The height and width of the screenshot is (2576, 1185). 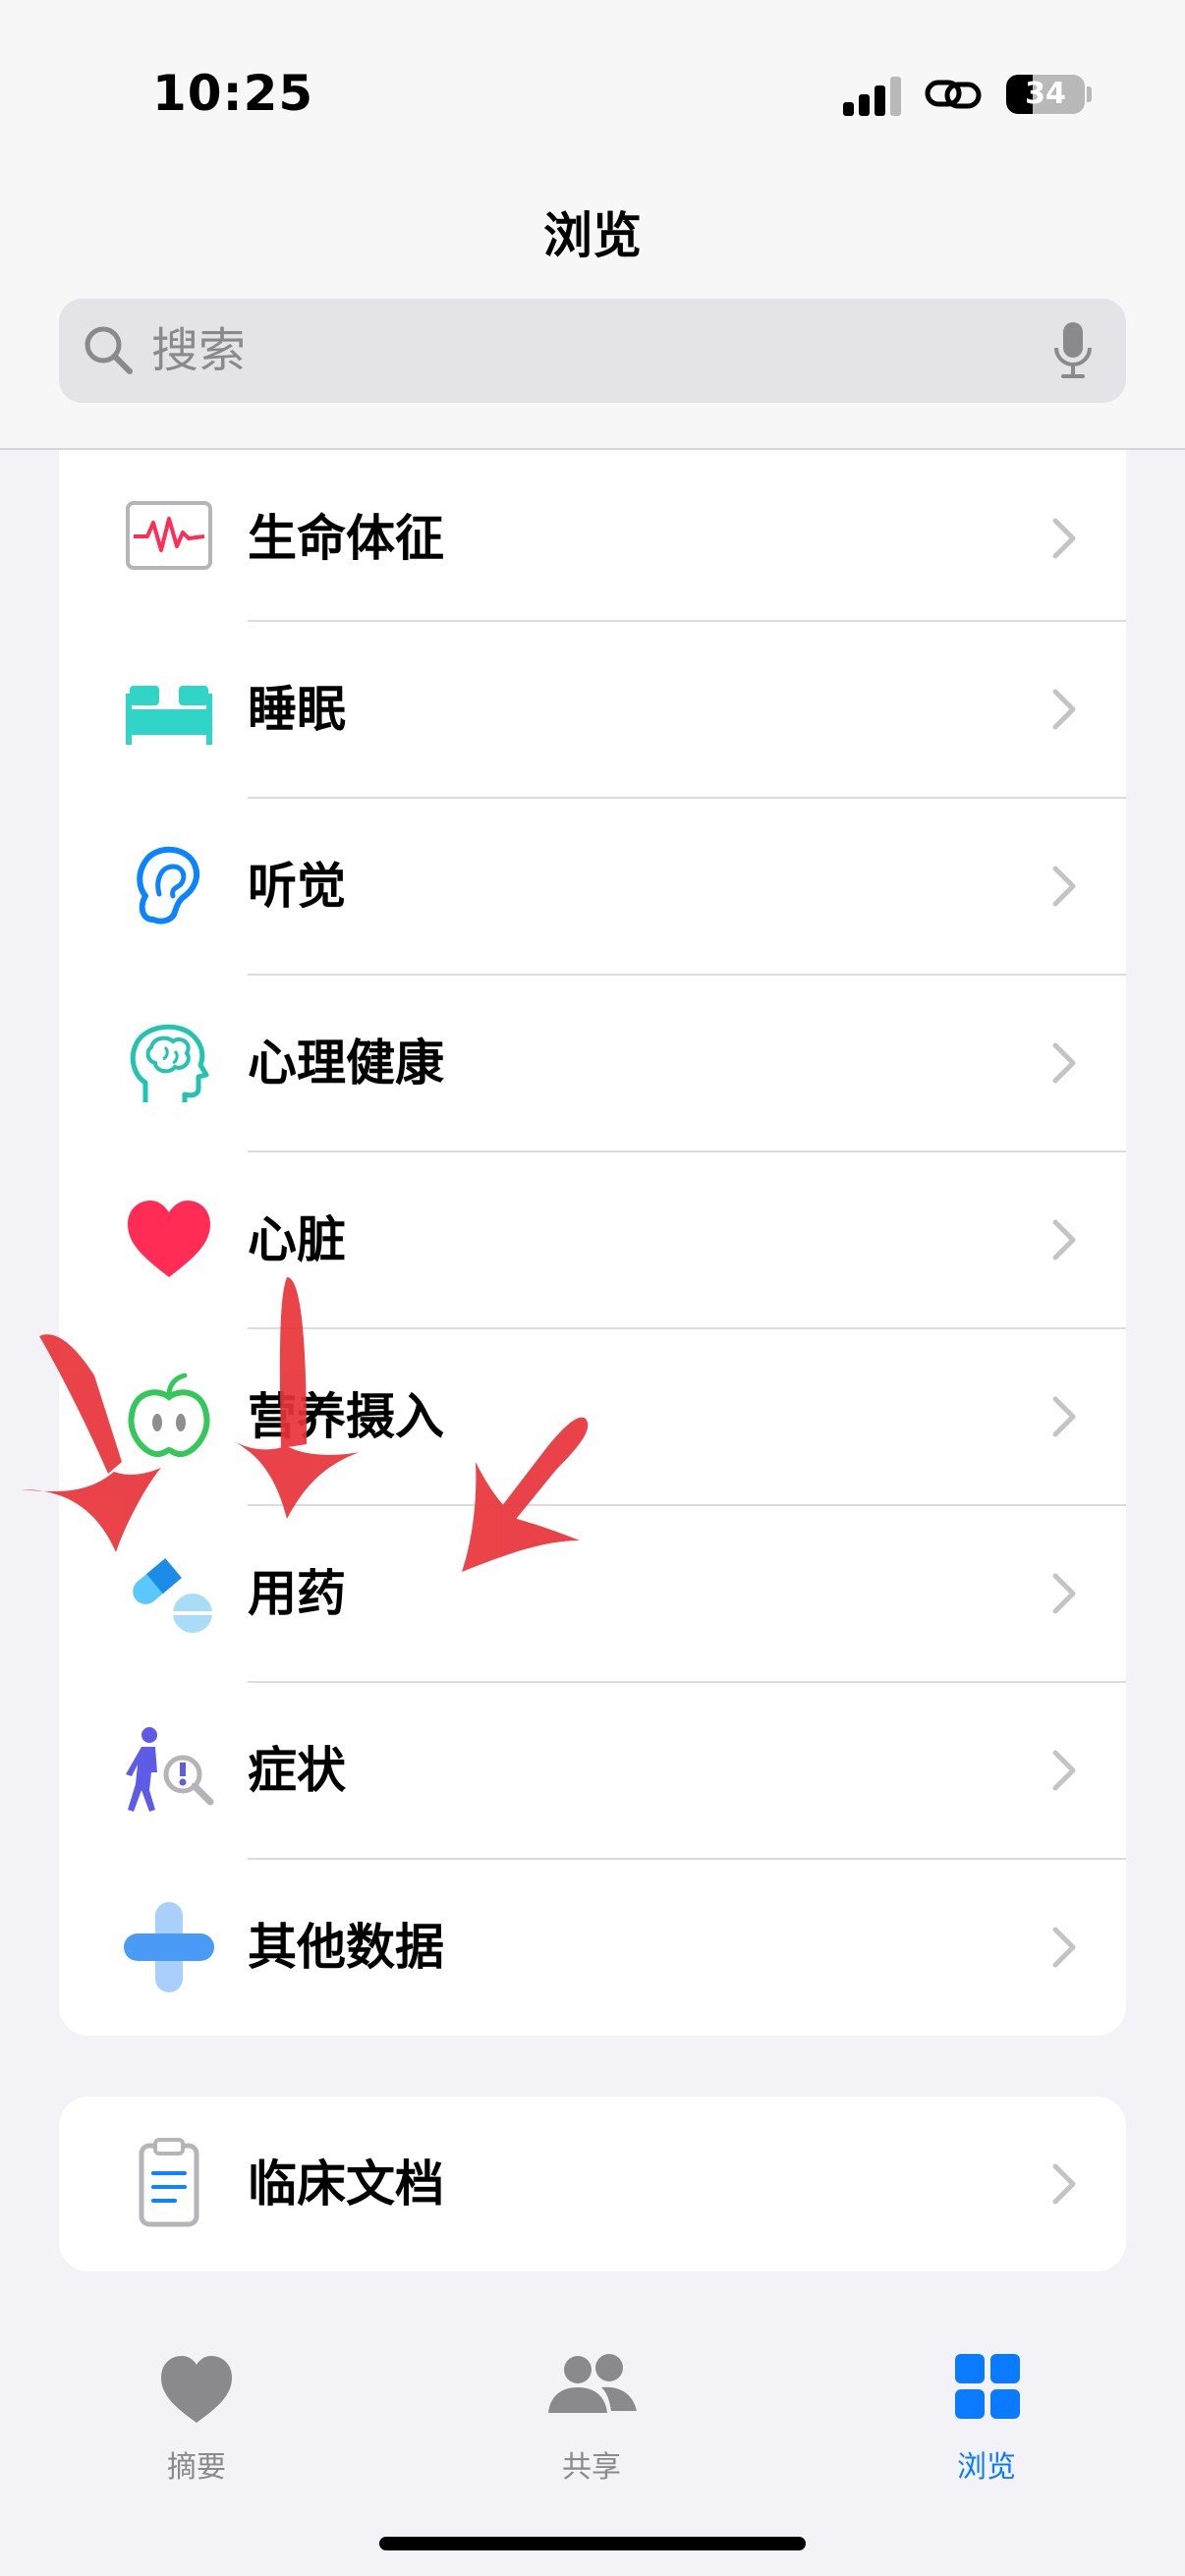 I want to click on tab-label: 共享, so click(x=592, y=2467).